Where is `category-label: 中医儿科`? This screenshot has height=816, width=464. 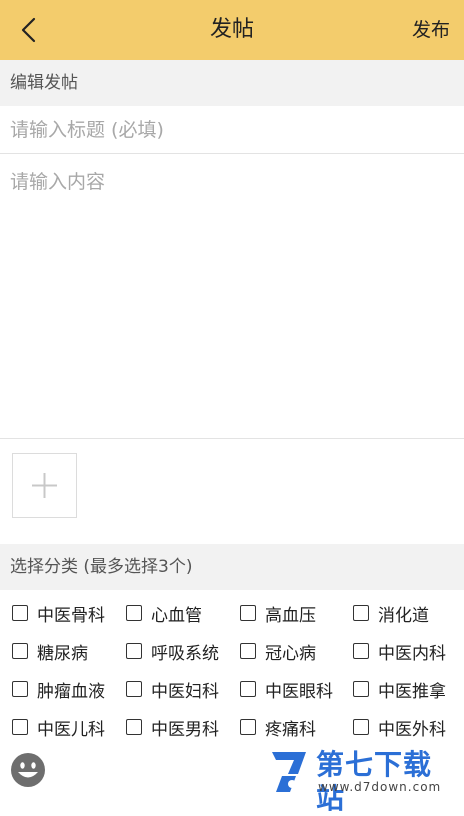 category-label: 中医儿科 is located at coordinates (71, 729).